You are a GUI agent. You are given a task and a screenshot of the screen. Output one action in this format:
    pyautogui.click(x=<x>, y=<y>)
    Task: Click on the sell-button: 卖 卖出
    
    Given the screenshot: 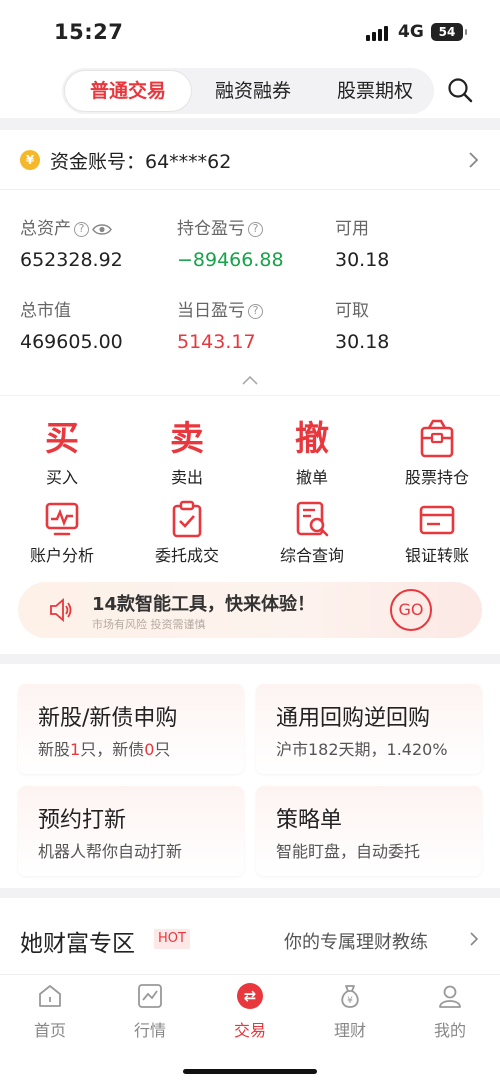 What is the action you would take?
    pyautogui.click(x=187, y=453)
    